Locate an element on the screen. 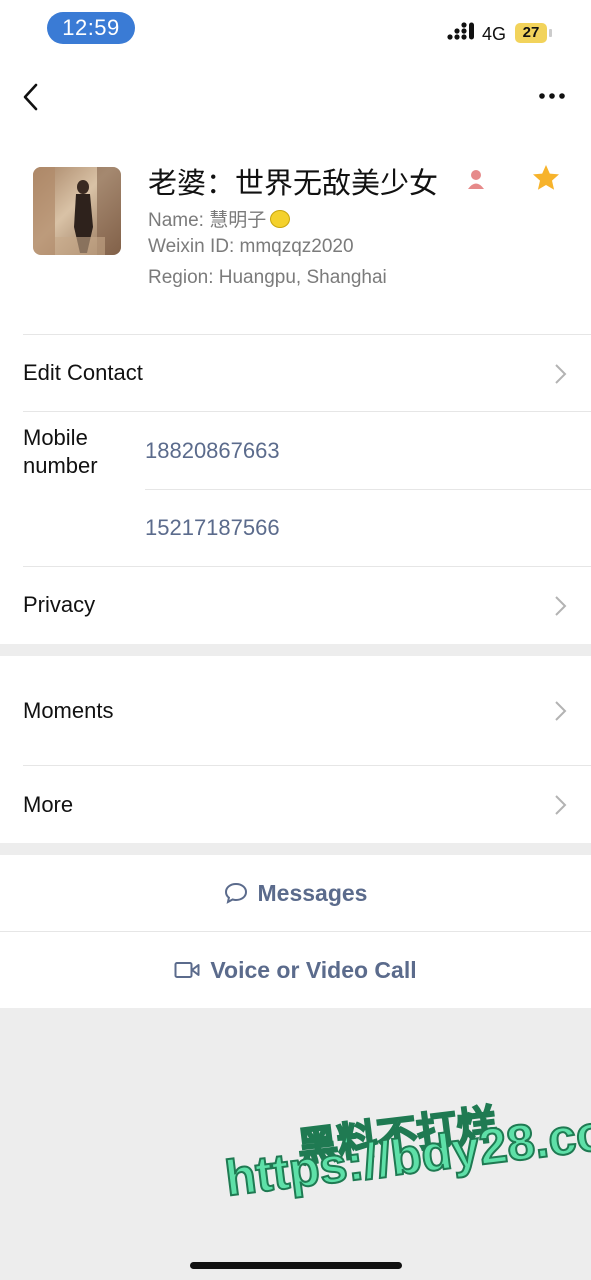 The width and height of the screenshot is (591, 1280). real-name: Name: 慧明子 is located at coordinates (219, 218).